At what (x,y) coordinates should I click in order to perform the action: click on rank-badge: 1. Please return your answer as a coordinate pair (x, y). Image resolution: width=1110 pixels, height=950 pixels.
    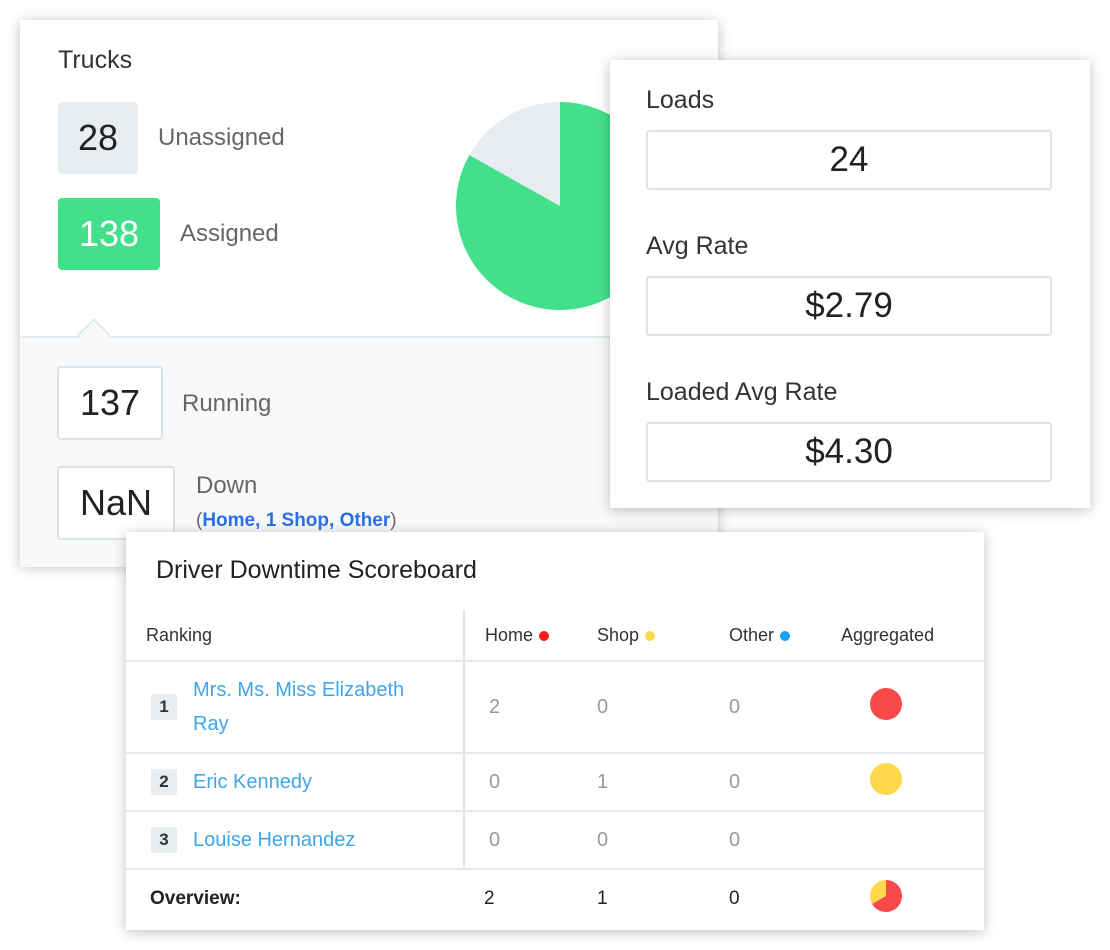
    Looking at the image, I should click on (164, 707).